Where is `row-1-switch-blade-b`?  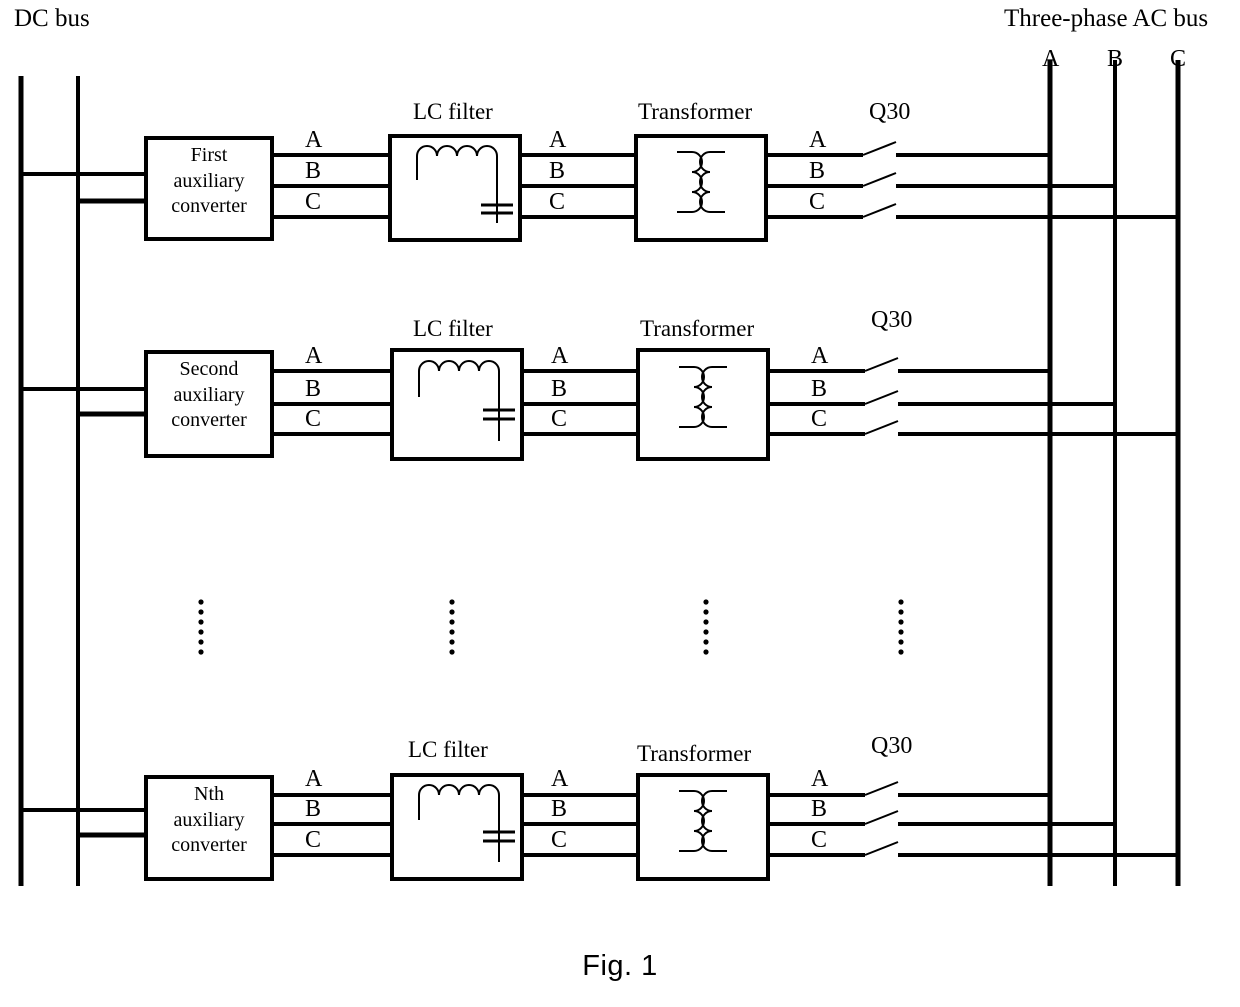
row-1-switch-blade-b is located at coordinates (879, 179).